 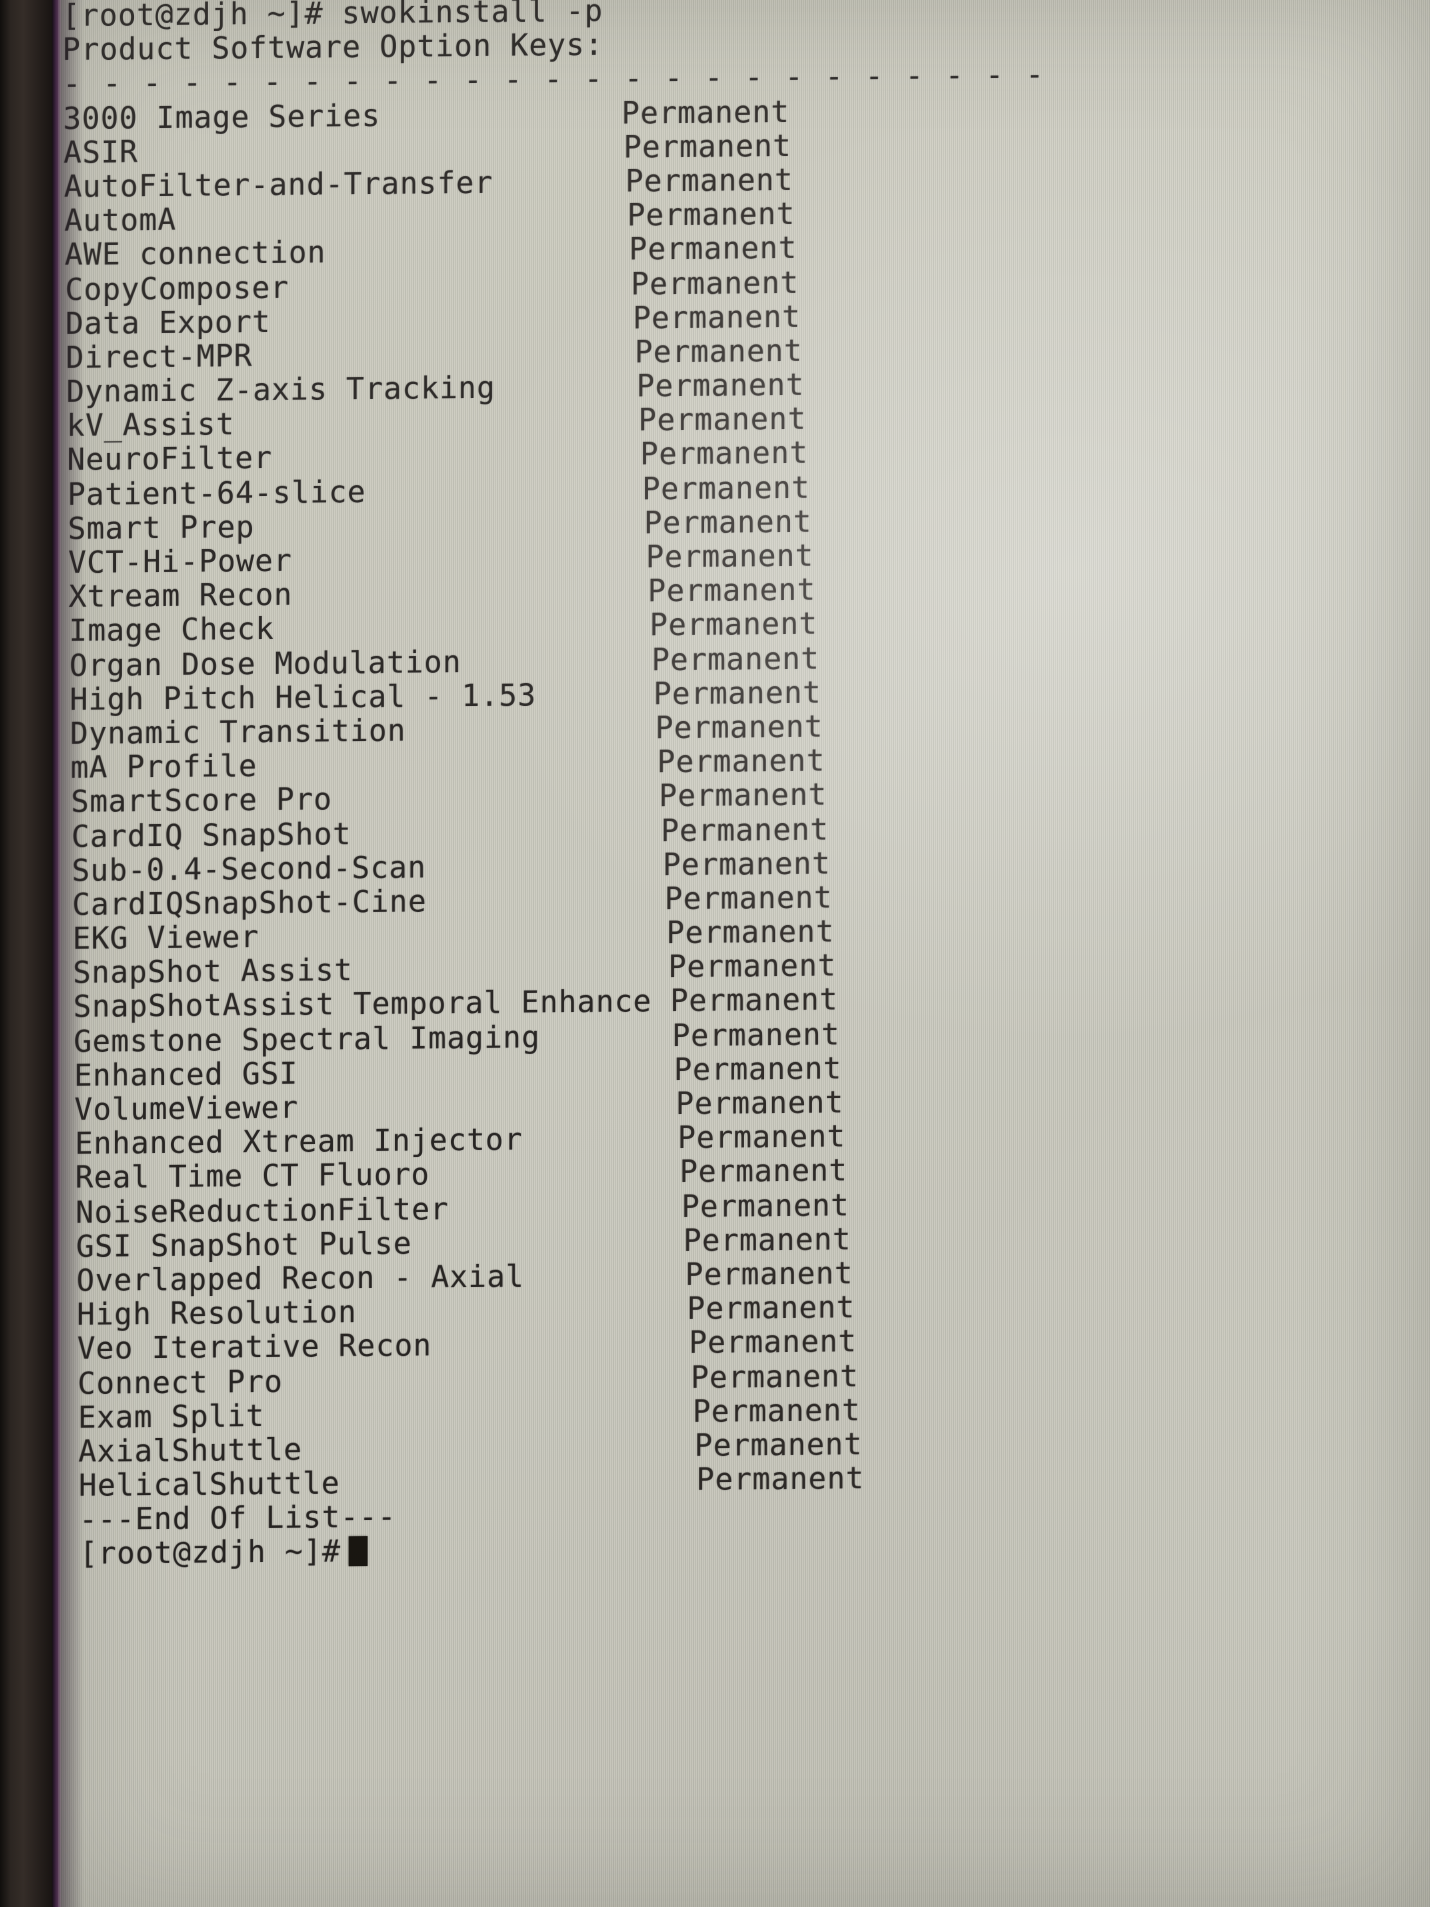 What do you see at coordinates (201, 801) in the screenshot?
I see `option-name: SmartScore Pro` at bounding box center [201, 801].